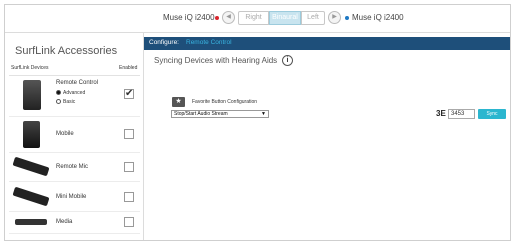  I want to click on device-row-remote-control: Remote Control Advanced Basic ✔, so click(74, 96).